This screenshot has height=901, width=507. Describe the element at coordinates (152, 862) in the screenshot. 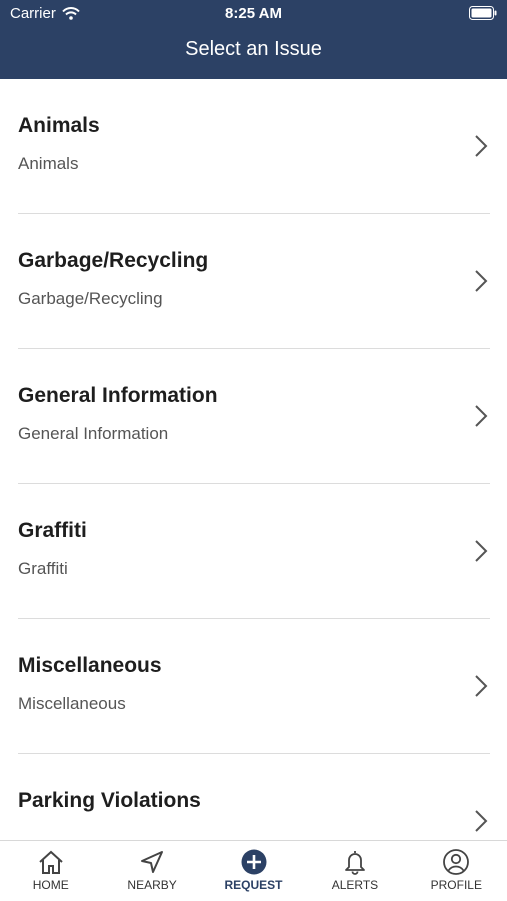

I see `location-arrow-icon` at that location.